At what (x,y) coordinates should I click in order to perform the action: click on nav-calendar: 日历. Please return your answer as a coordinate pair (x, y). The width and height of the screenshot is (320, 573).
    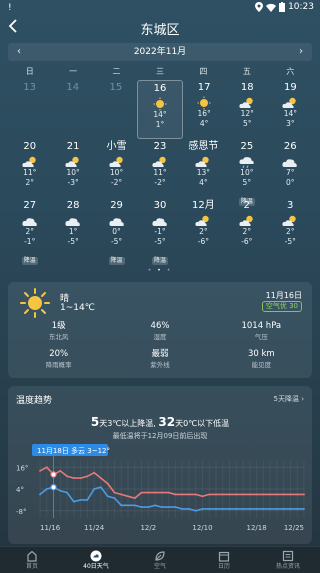
    Looking at the image, I should click on (224, 560).